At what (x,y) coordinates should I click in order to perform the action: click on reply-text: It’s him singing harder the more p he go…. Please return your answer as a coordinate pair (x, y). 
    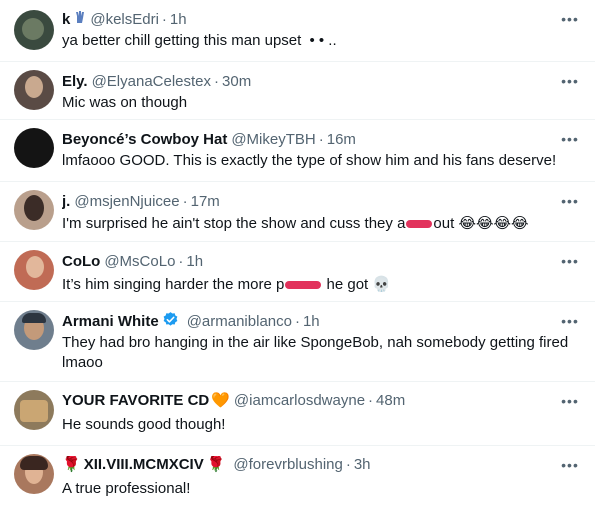
    Looking at the image, I should click on (321, 285).